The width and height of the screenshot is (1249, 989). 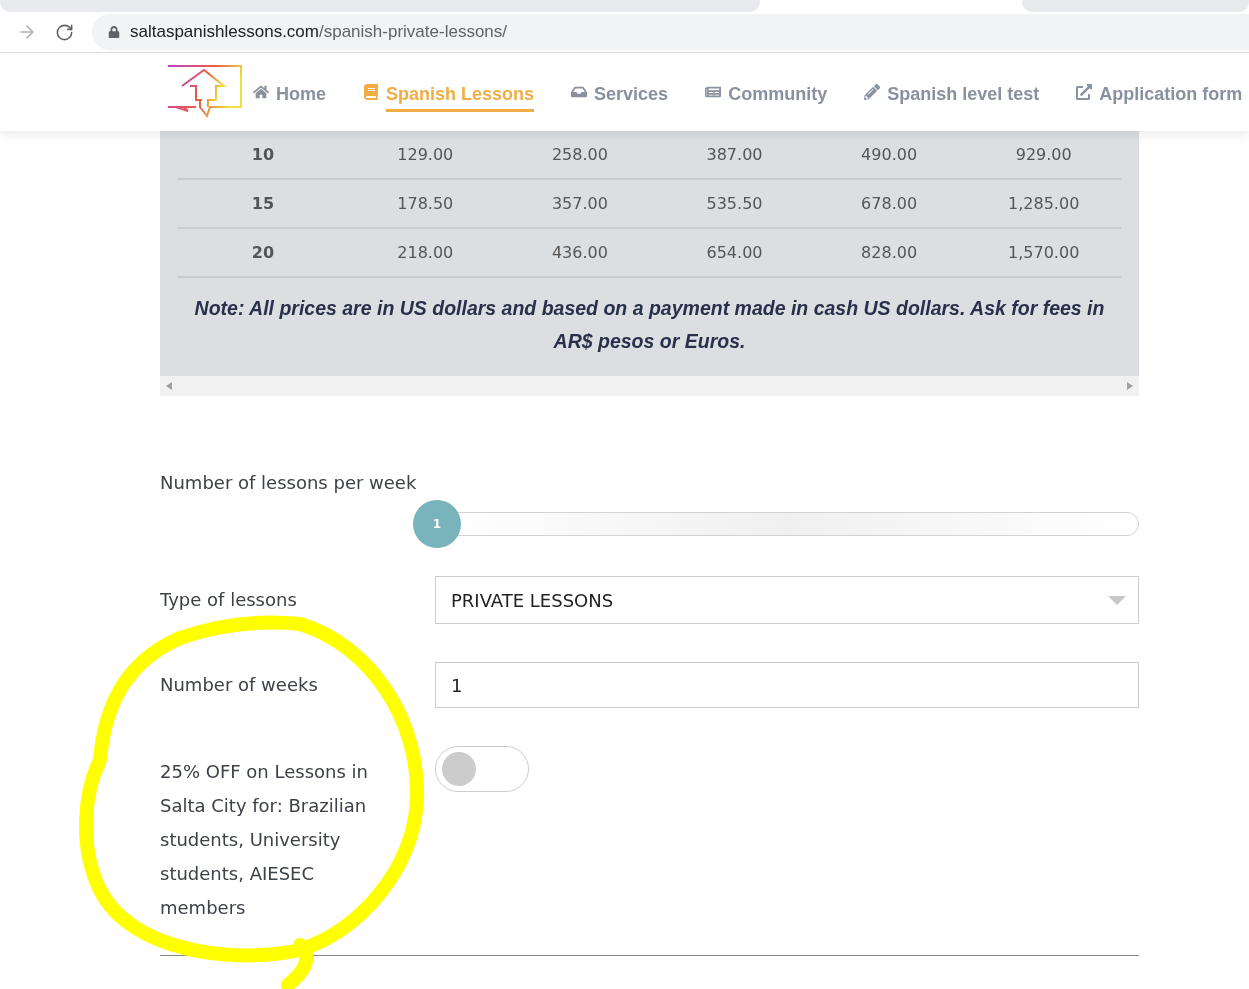 What do you see at coordinates (288, 482) in the screenshot?
I see `field-label: Number of lessons per week` at bounding box center [288, 482].